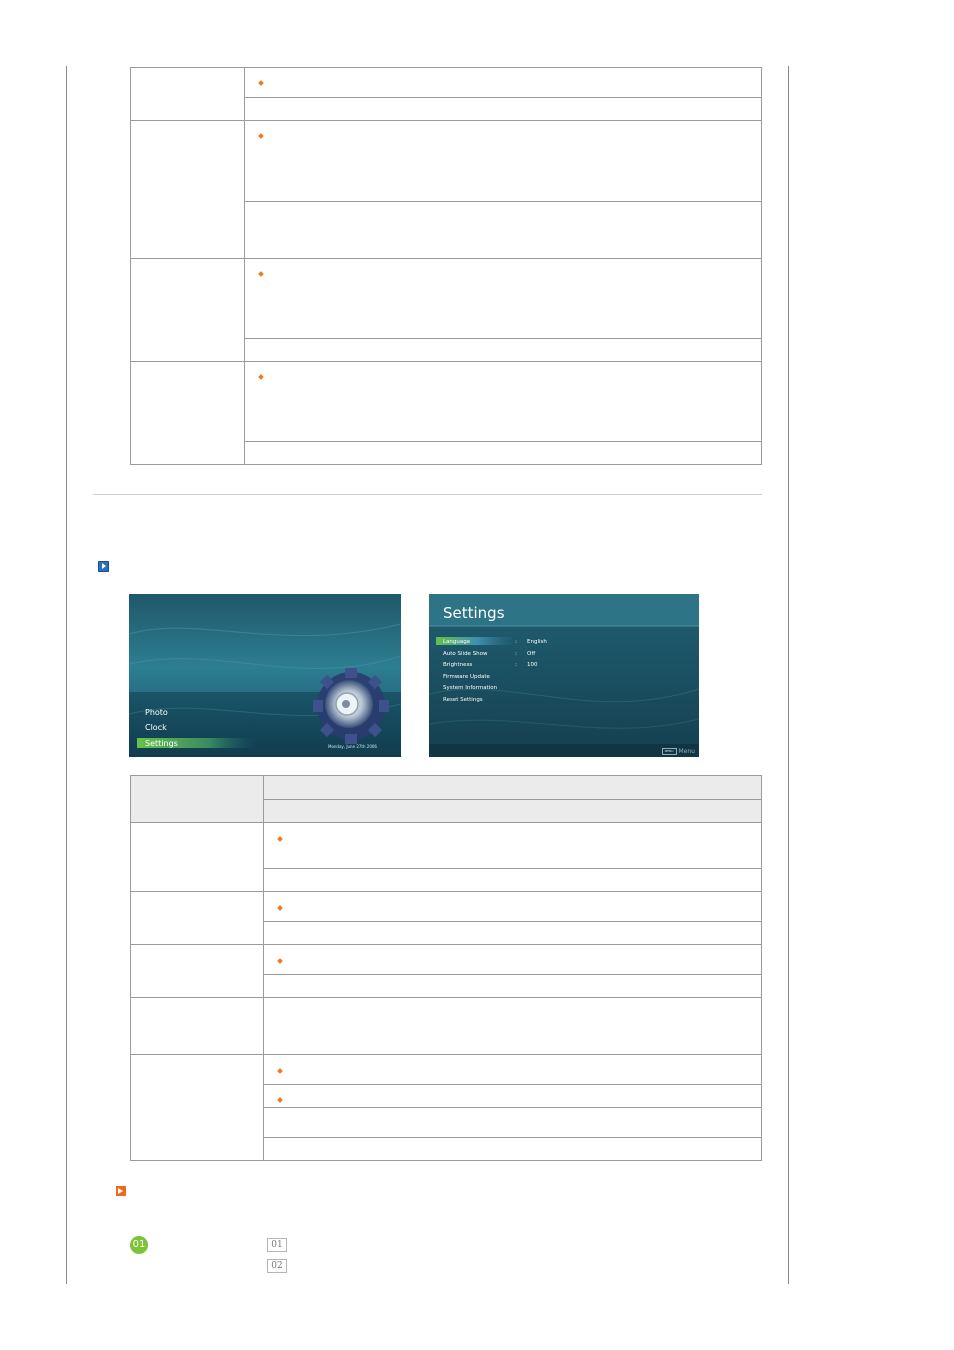 The height and width of the screenshot is (1350, 954). What do you see at coordinates (197, 918) in the screenshot?
I see `table2-row2-label` at bounding box center [197, 918].